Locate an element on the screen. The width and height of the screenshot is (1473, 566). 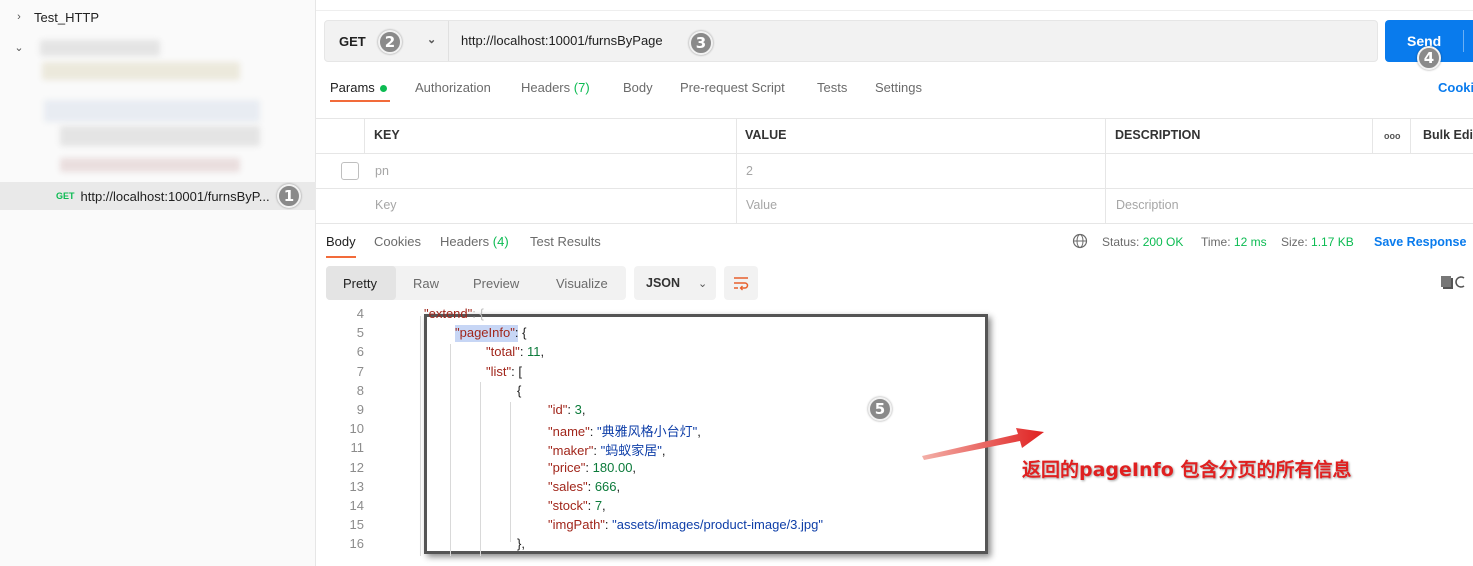
column-header-value: VALUE is located at coordinates (766, 135).